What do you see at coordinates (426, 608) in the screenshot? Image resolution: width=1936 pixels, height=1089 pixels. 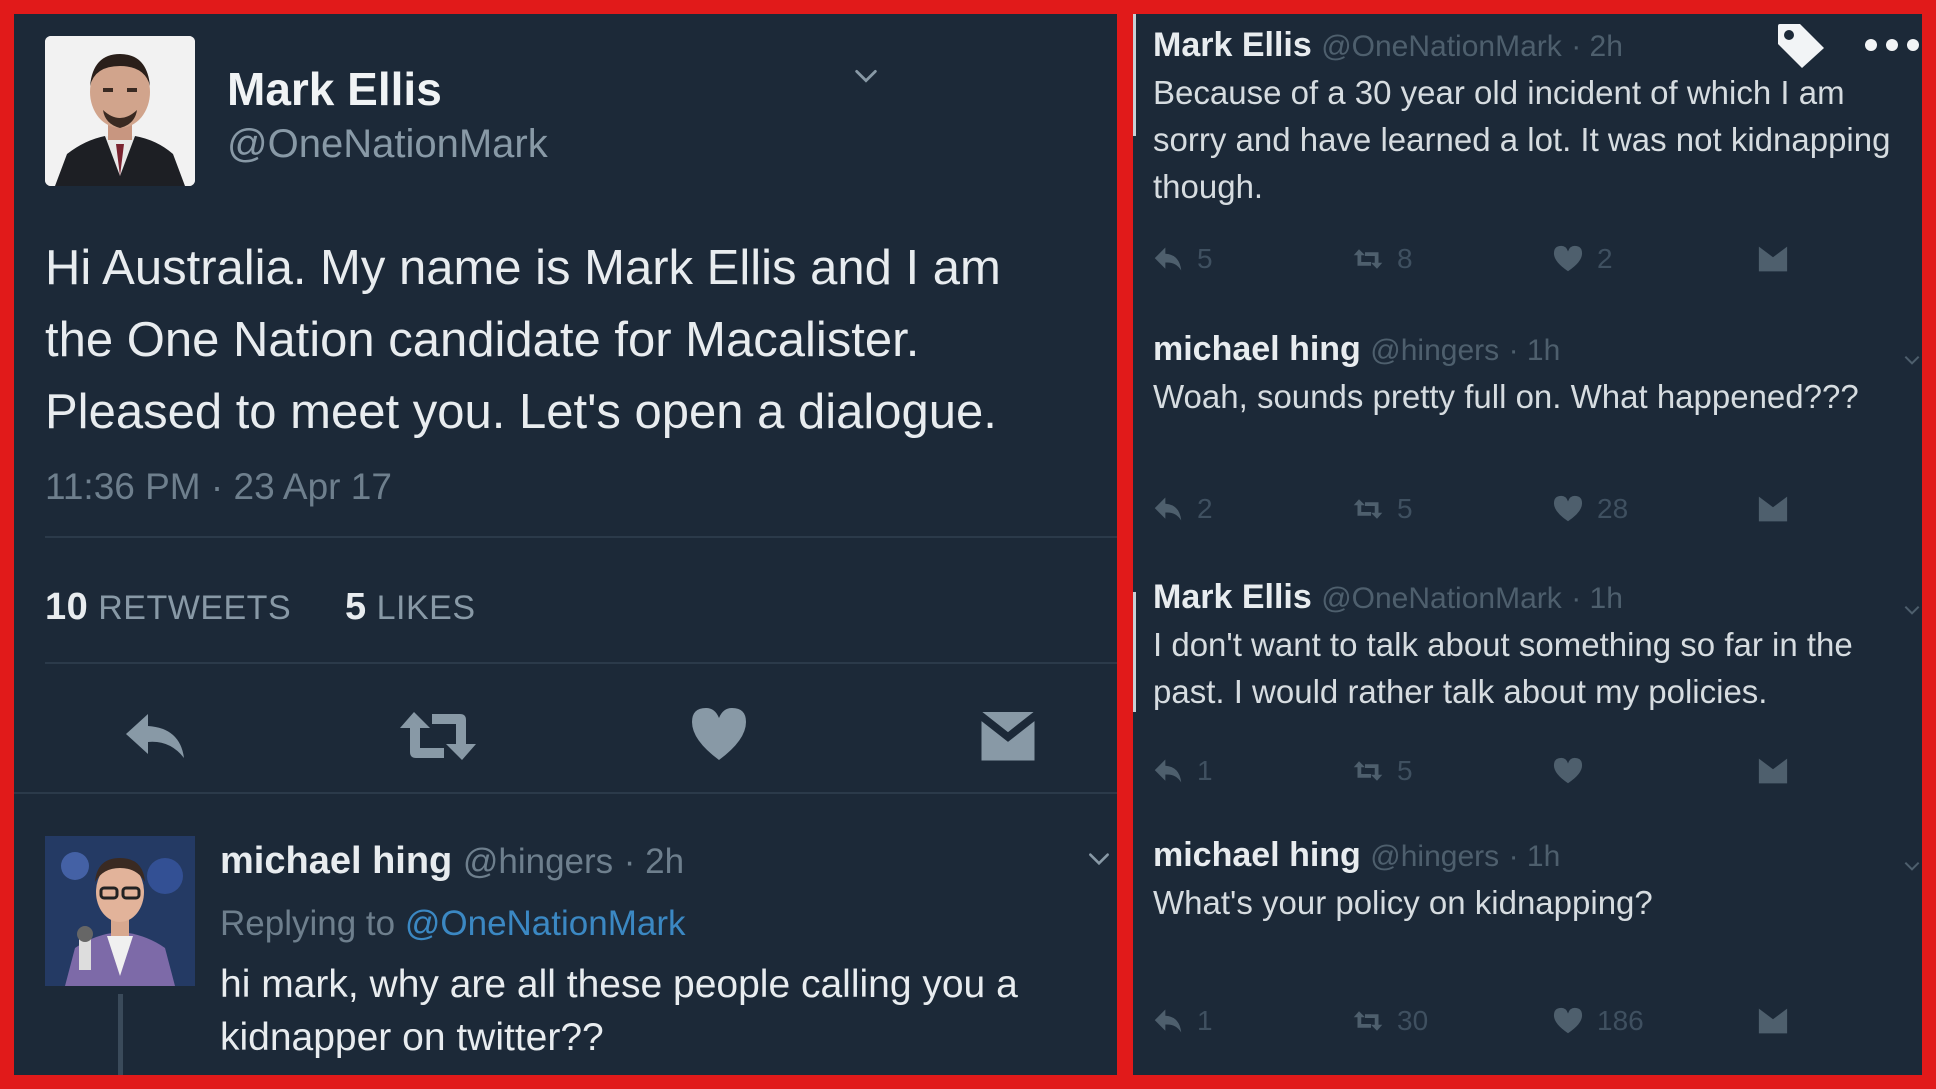 I see `likes-label: LIKES` at bounding box center [426, 608].